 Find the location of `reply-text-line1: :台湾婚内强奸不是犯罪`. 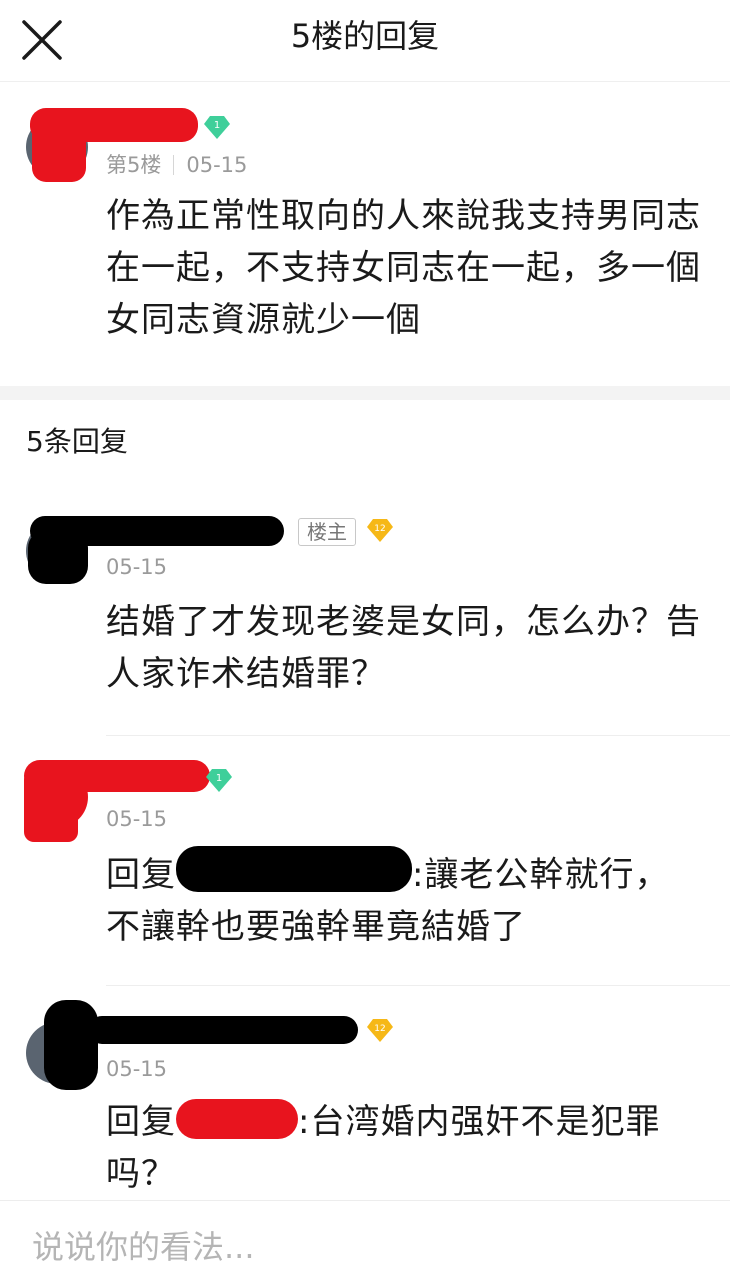

reply-text-line1: :台湾婚内强奸不是犯罪 is located at coordinates (479, 1122).